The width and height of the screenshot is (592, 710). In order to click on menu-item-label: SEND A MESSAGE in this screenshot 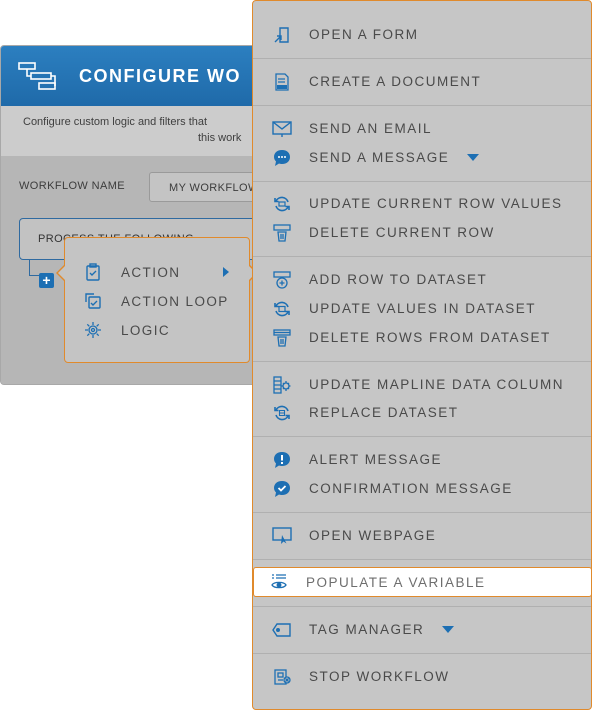, I will do `click(379, 157)`.